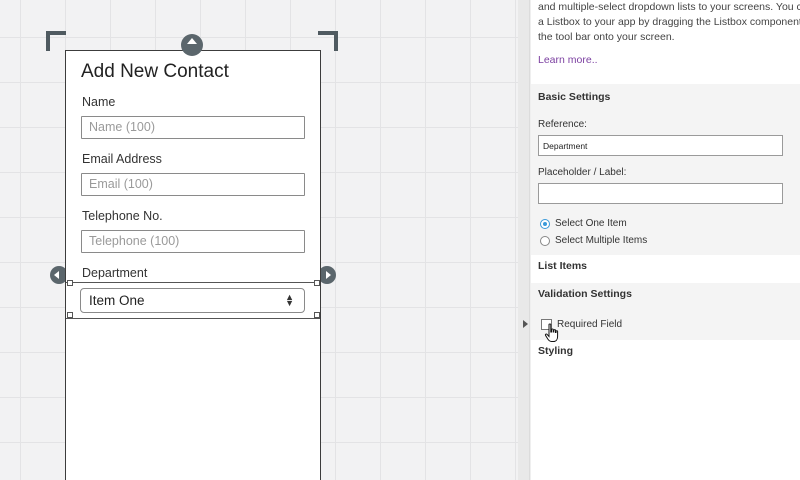 Image resolution: width=800 pixels, height=480 pixels. What do you see at coordinates (660, 145) in the screenshot?
I see `reference-input: Department` at bounding box center [660, 145].